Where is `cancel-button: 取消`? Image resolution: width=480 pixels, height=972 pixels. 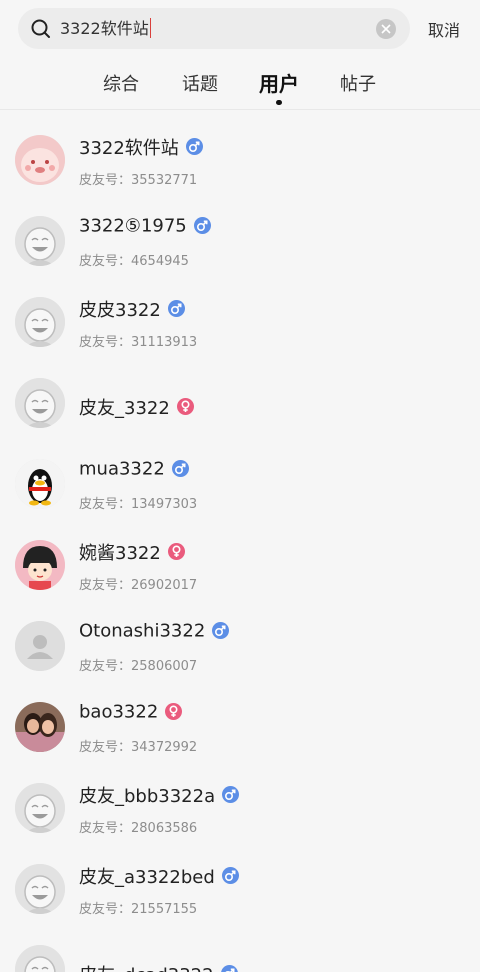 cancel-button: 取消 is located at coordinates (444, 29).